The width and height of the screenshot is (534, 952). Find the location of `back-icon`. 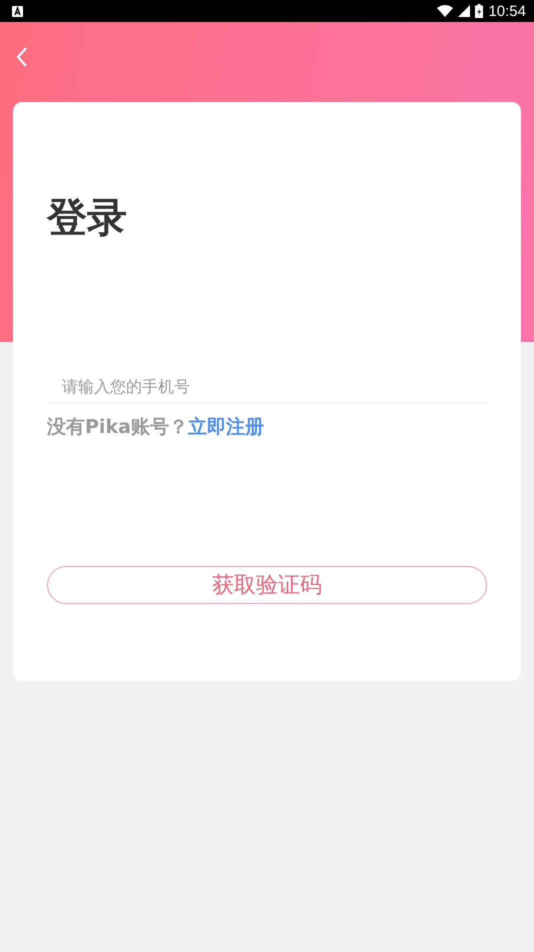

back-icon is located at coordinates (22, 57).